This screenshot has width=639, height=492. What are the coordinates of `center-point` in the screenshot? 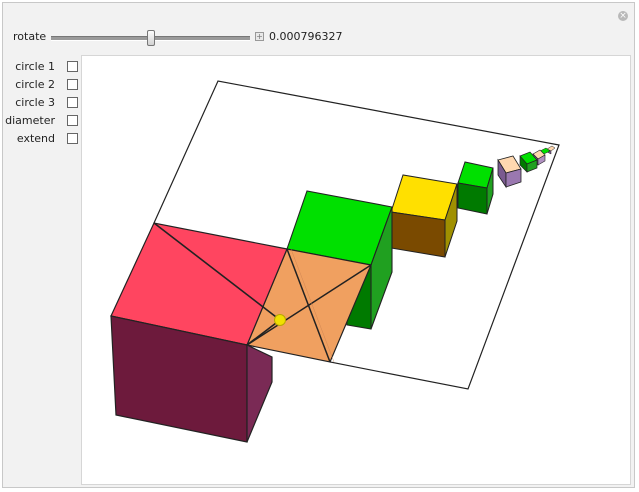 It's located at (280, 320).